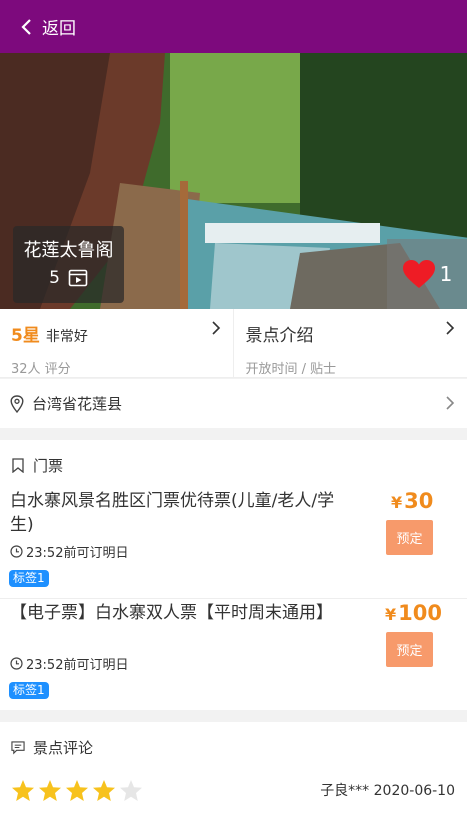 The height and width of the screenshot is (815, 467). Describe the element at coordinates (41, 369) in the screenshot. I see `rating-count: 32人 评分` at that location.